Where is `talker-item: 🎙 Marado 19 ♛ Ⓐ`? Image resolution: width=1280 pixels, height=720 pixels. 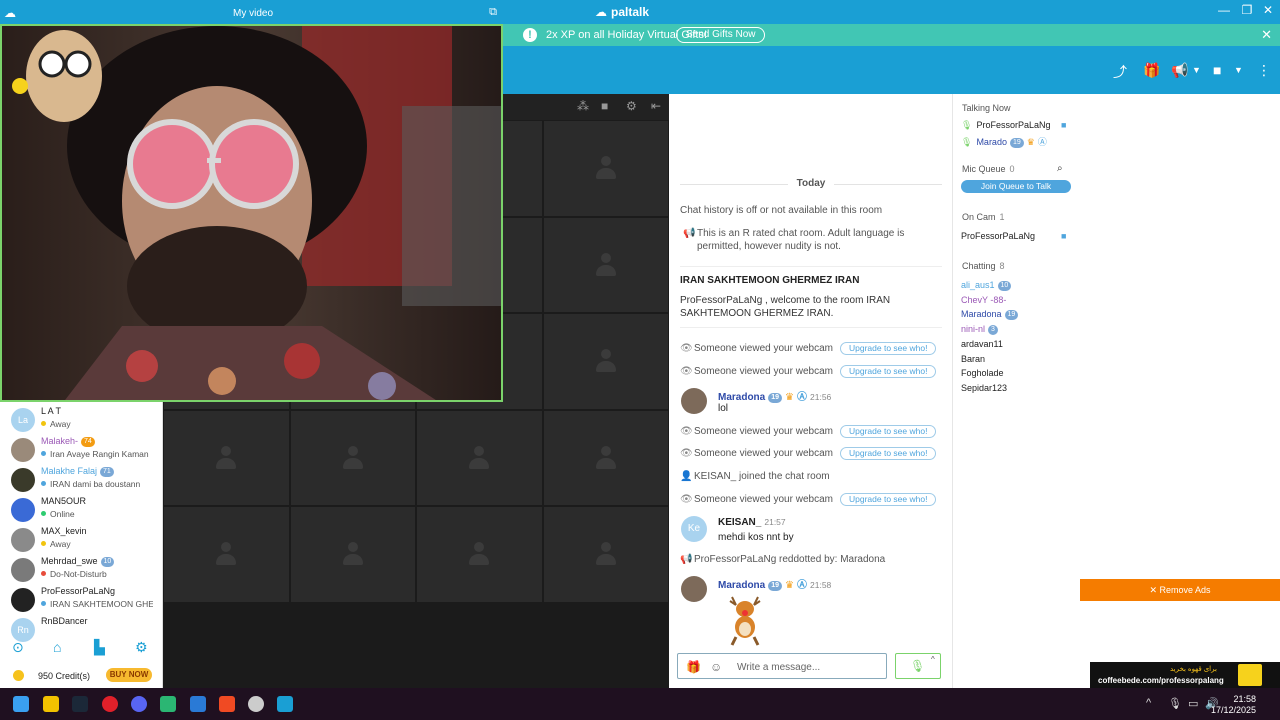
talker-item: 🎙 Marado 19 ♛ Ⓐ is located at coordinates (1004, 141).